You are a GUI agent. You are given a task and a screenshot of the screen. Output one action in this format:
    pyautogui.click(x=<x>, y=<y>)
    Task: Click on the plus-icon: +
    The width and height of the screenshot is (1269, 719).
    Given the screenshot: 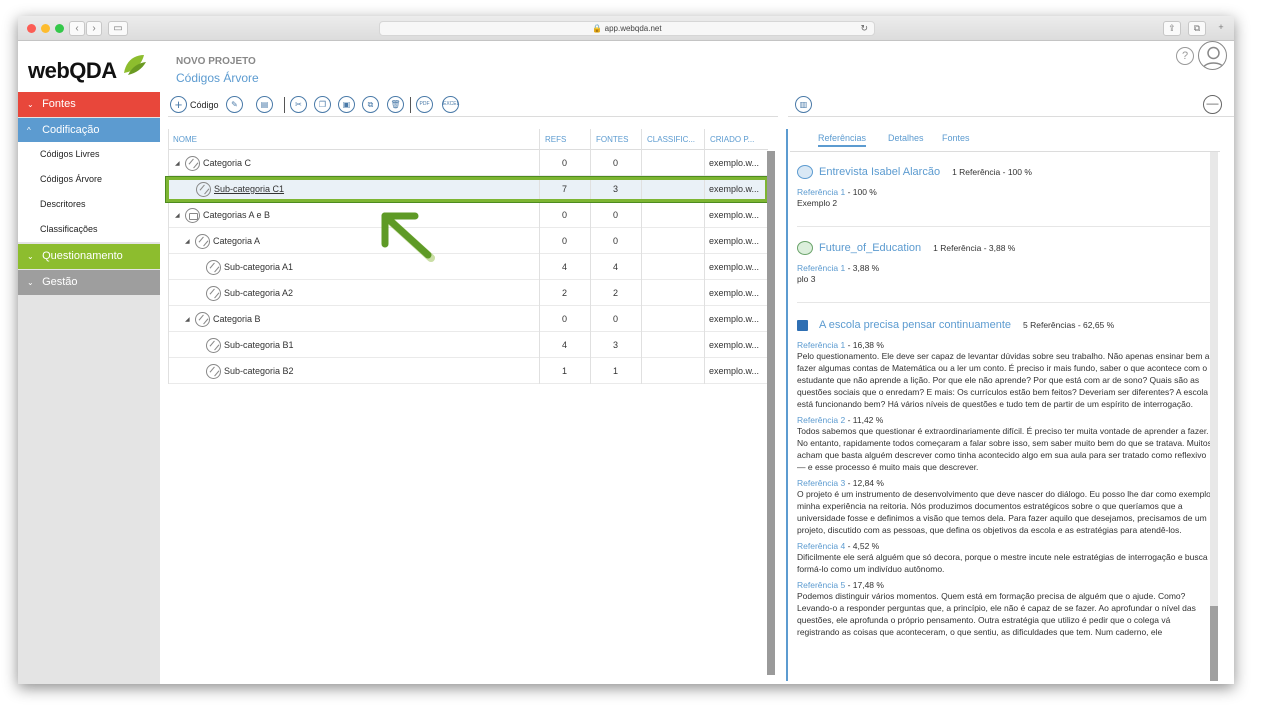 What is the action you would take?
    pyautogui.click(x=1221, y=27)
    